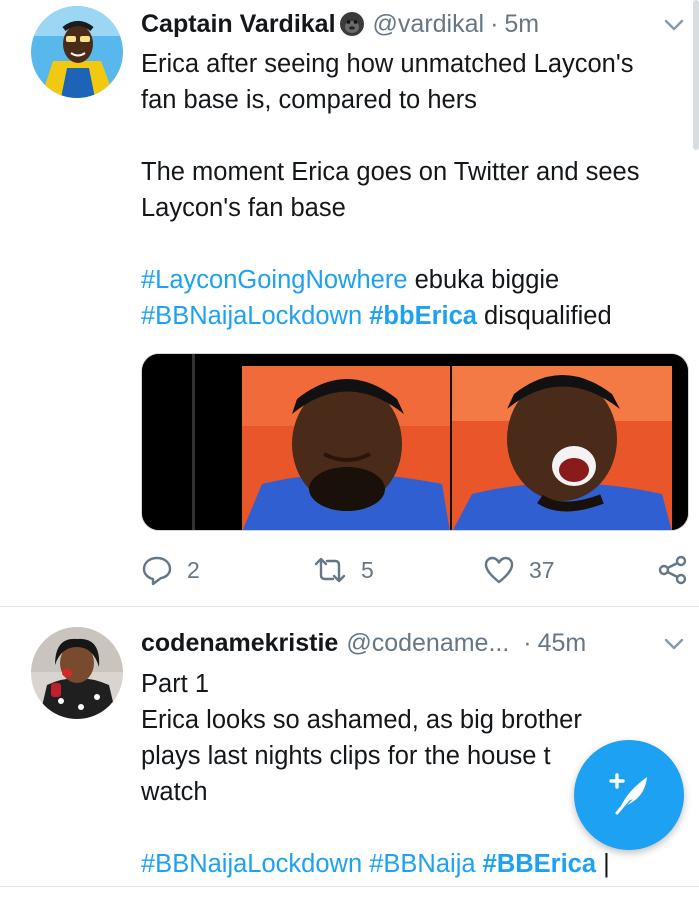  What do you see at coordinates (539, 864) in the screenshot?
I see `hashtag-link: #BBErica` at bounding box center [539, 864].